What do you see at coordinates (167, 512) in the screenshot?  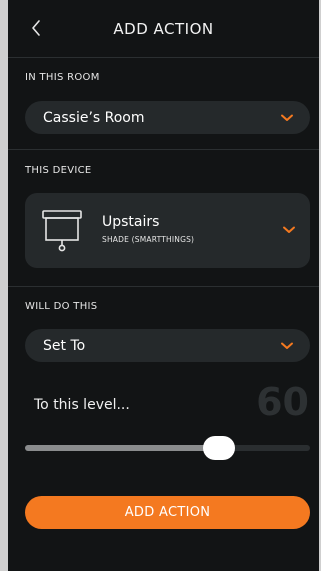 I see `add-action-button: ADD ACTION` at bounding box center [167, 512].